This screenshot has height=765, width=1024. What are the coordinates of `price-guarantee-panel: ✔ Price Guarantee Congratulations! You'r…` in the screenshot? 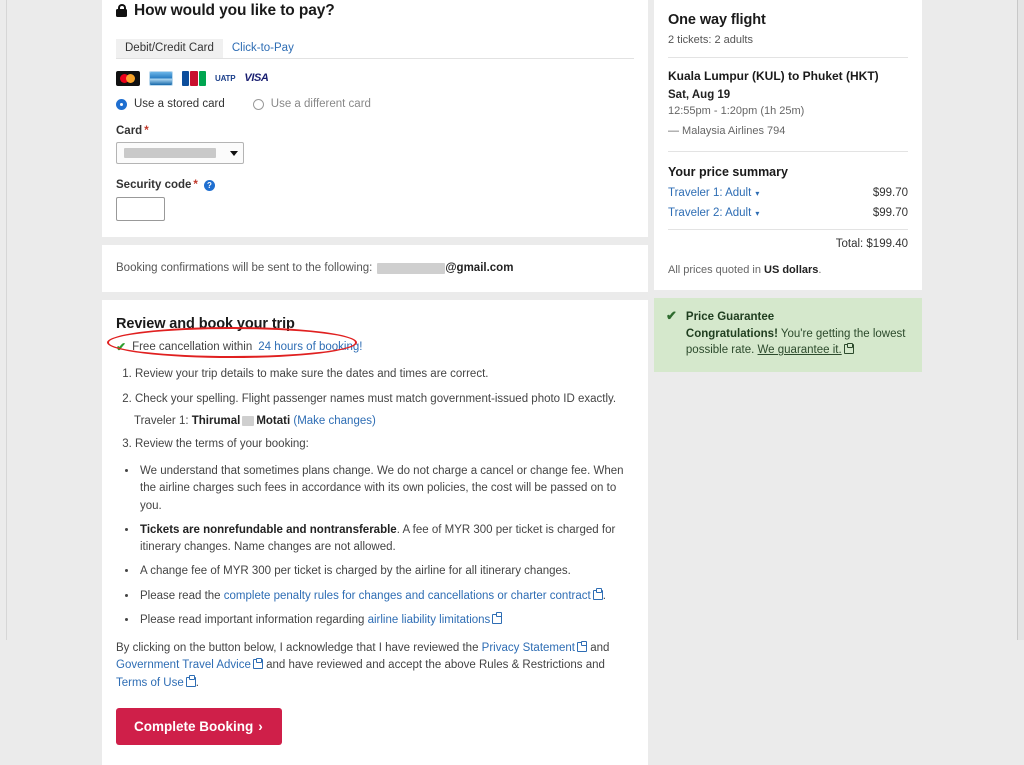 It's located at (788, 335).